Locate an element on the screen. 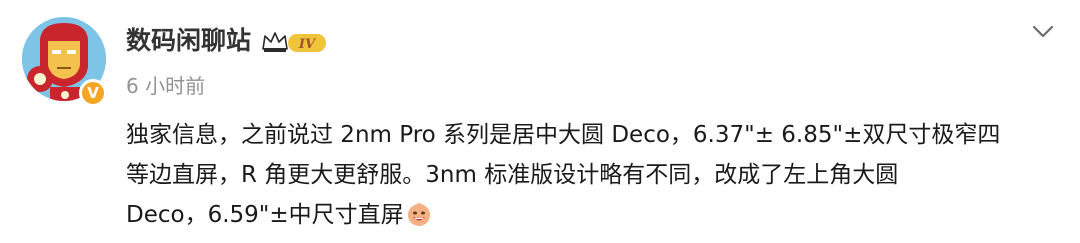  post-text-line-content: Deco，6.59"±中尺寸直屏 is located at coordinates (265, 215).